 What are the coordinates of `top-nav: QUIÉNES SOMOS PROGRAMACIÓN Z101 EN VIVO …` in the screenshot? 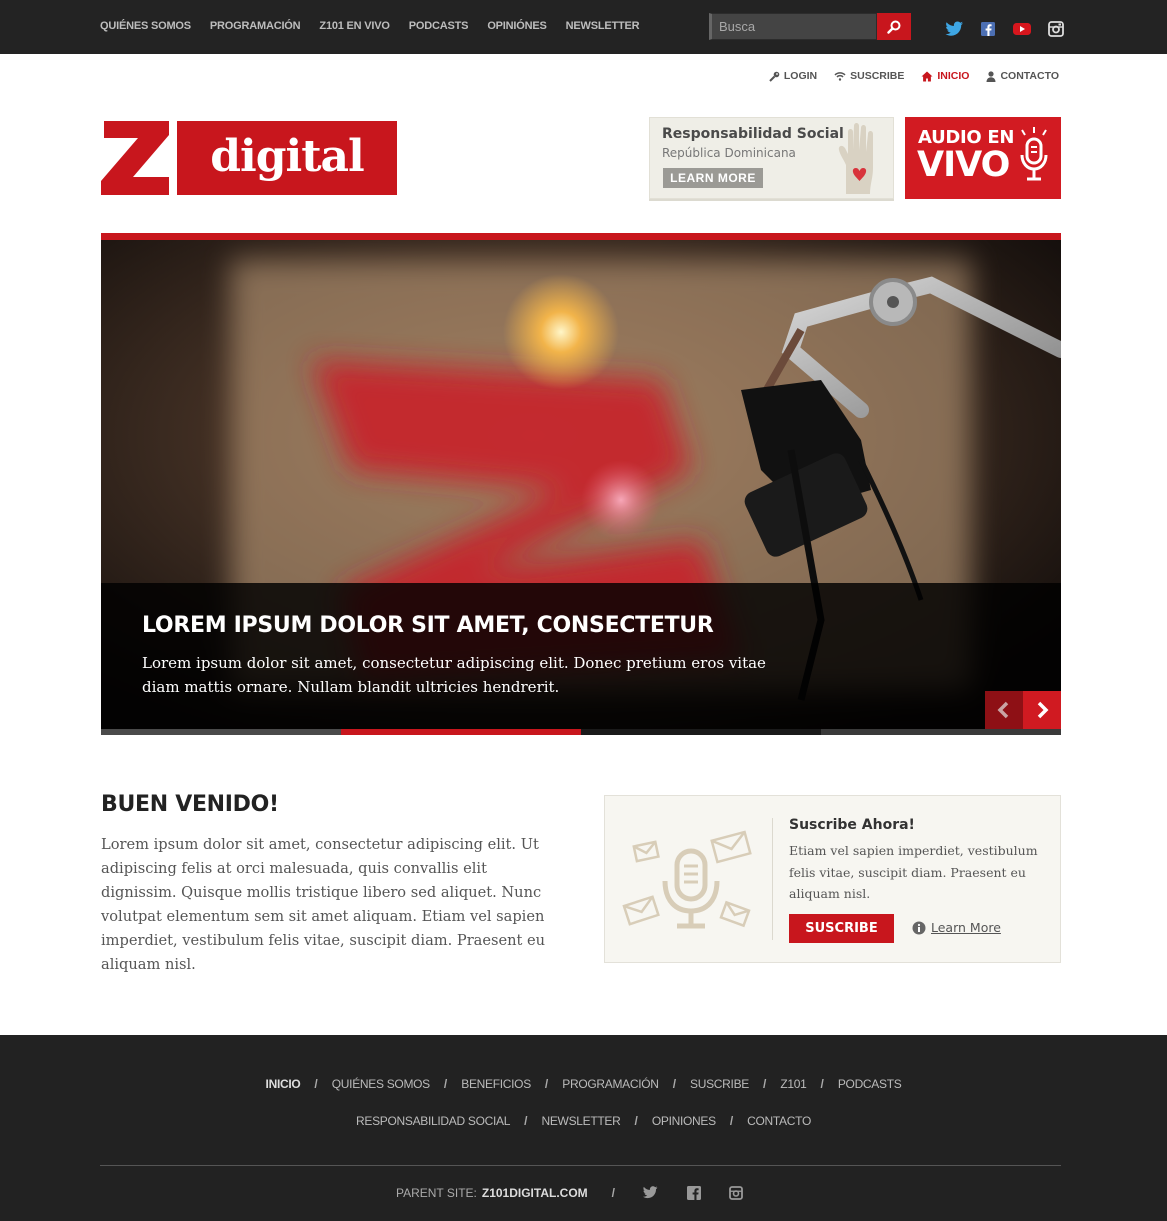 It's located at (379, 26).